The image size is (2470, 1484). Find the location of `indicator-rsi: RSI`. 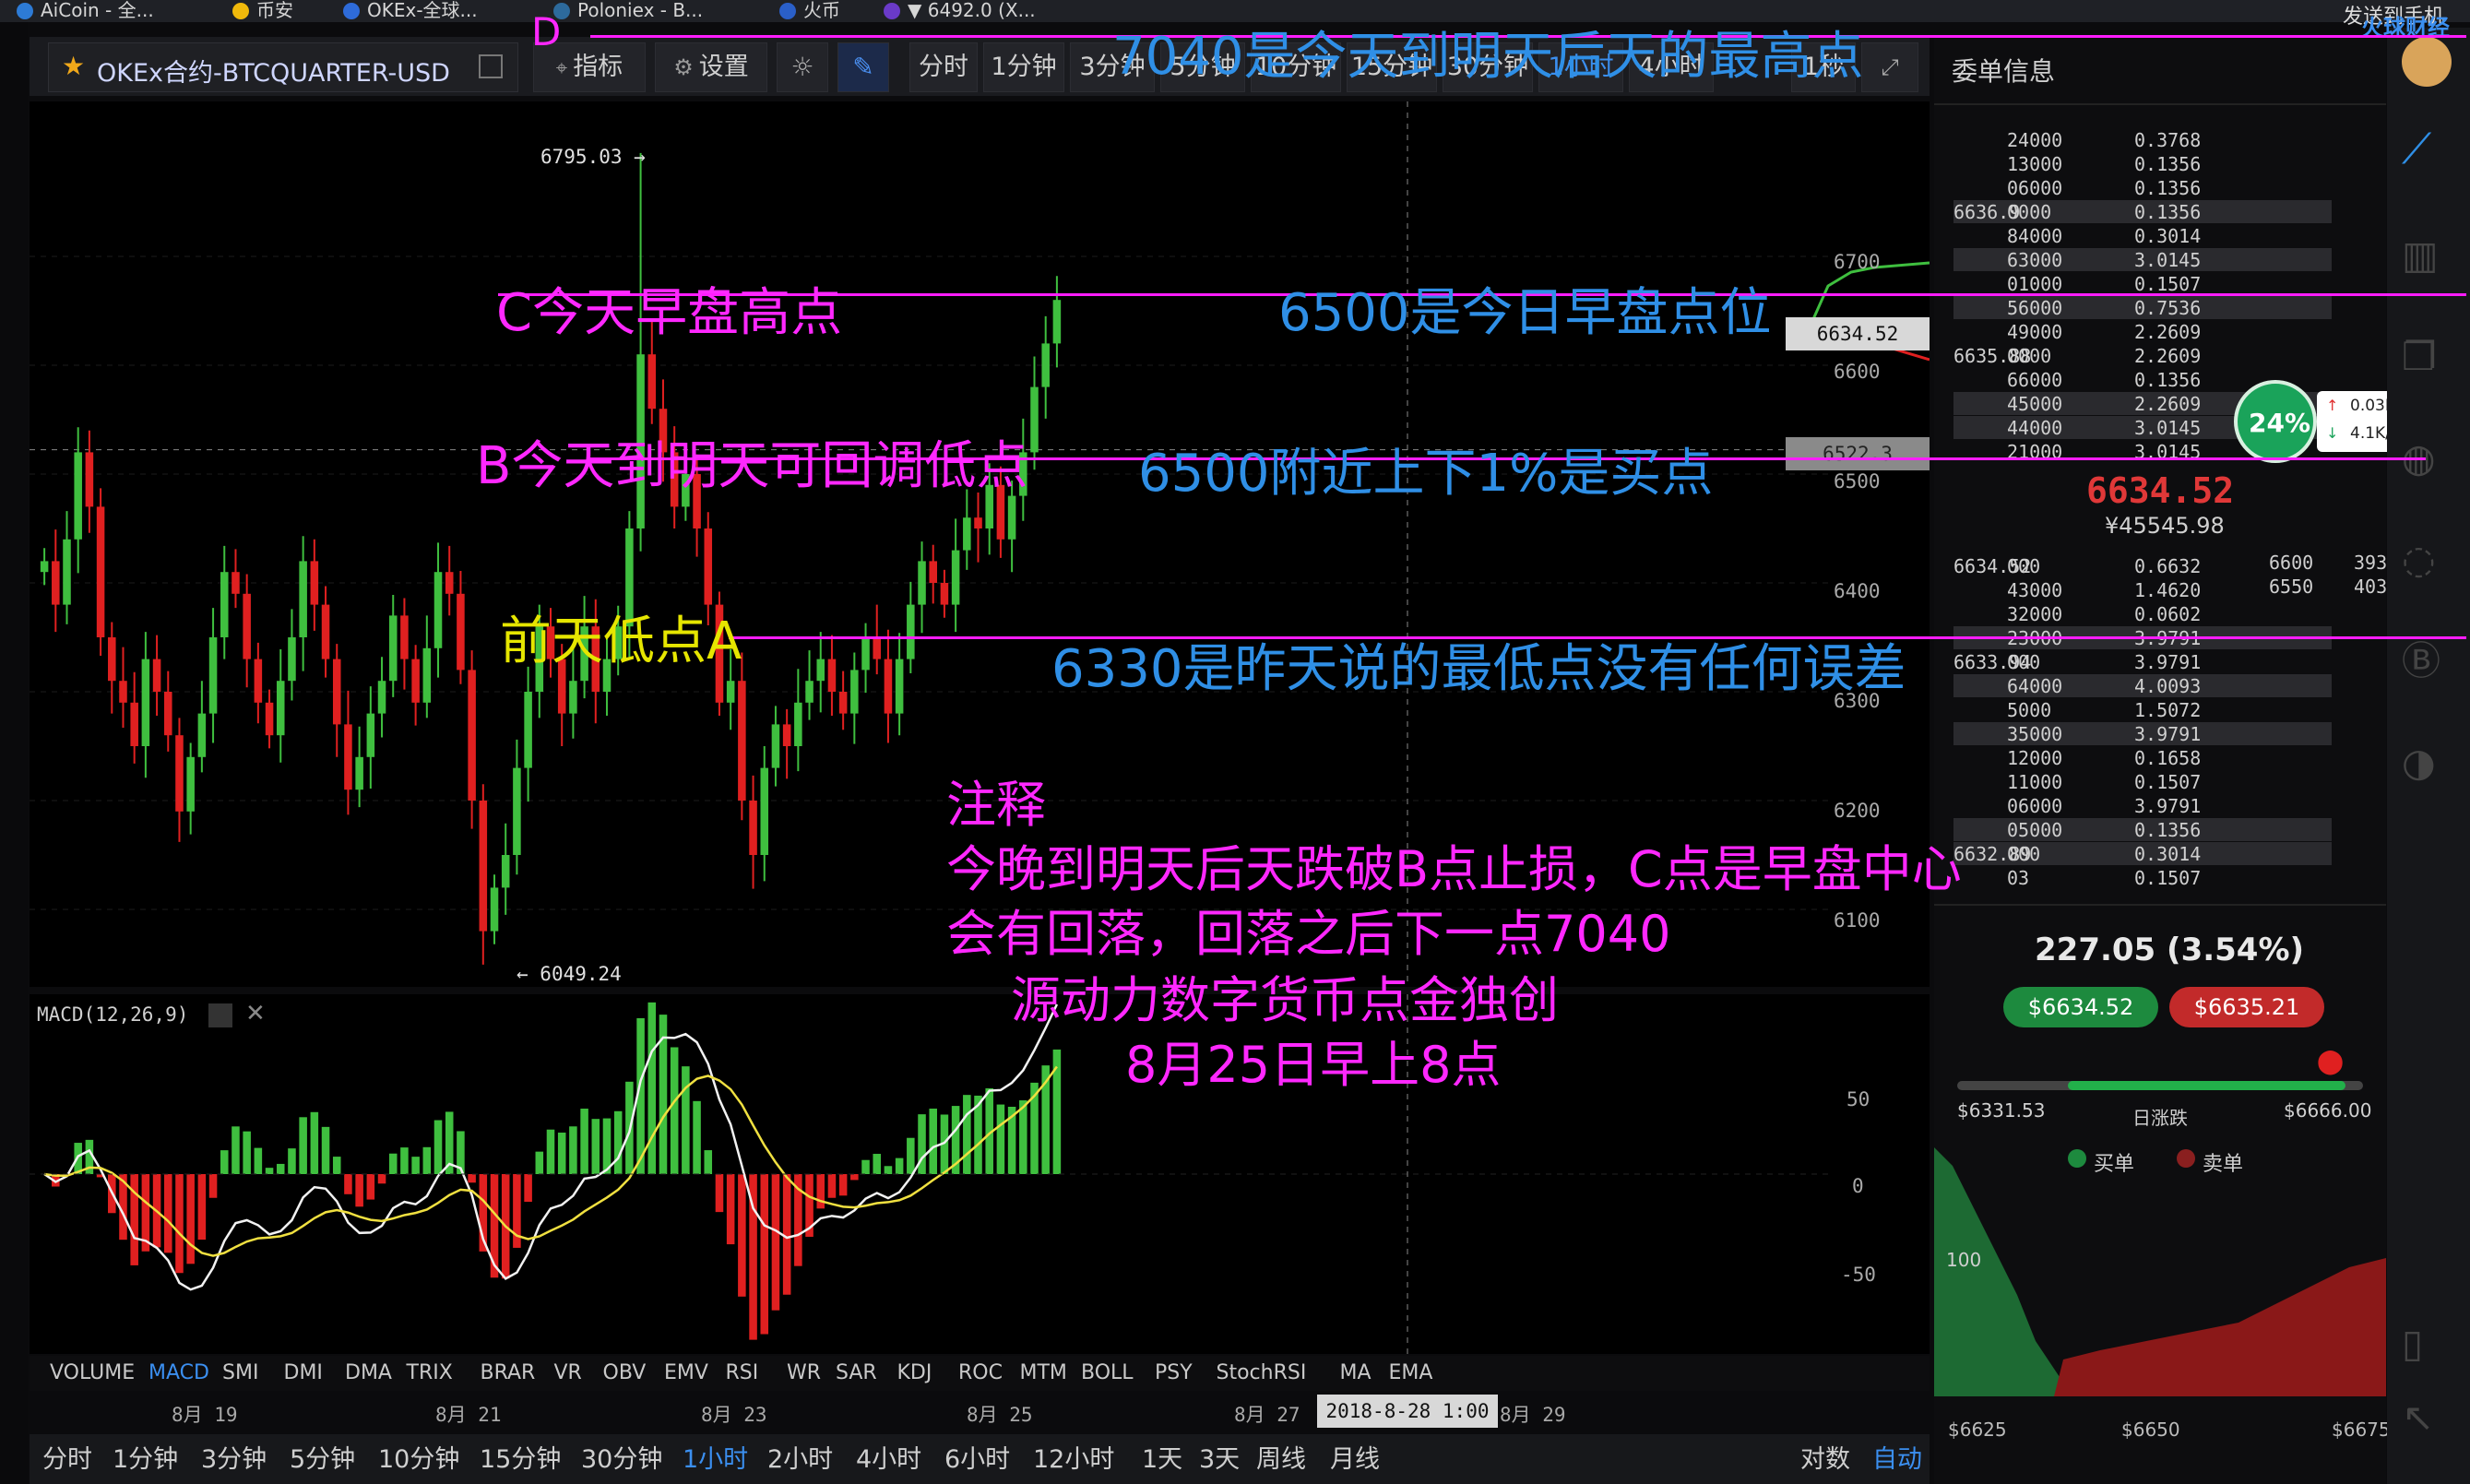

indicator-rsi: RSI is located at coordinates (743, 1373).